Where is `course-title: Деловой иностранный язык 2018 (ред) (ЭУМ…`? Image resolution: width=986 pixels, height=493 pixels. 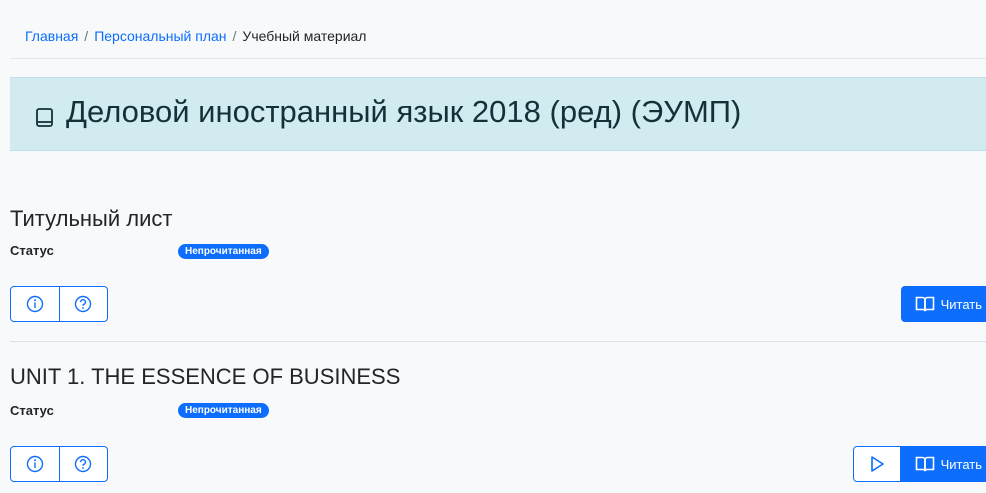
course-title: Деловой иностранный язык 2018 (ред) (ЭУМ… is located at coordinates (404, 111).